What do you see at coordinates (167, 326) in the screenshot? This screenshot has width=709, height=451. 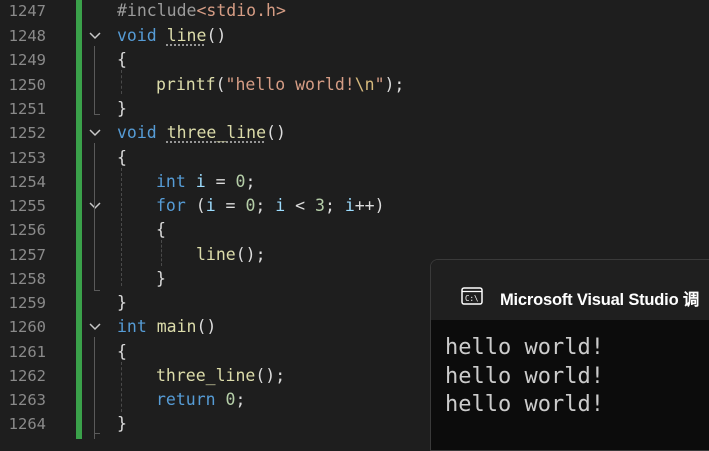 I see `code-line: int main()` at bounding box center [167, 326].